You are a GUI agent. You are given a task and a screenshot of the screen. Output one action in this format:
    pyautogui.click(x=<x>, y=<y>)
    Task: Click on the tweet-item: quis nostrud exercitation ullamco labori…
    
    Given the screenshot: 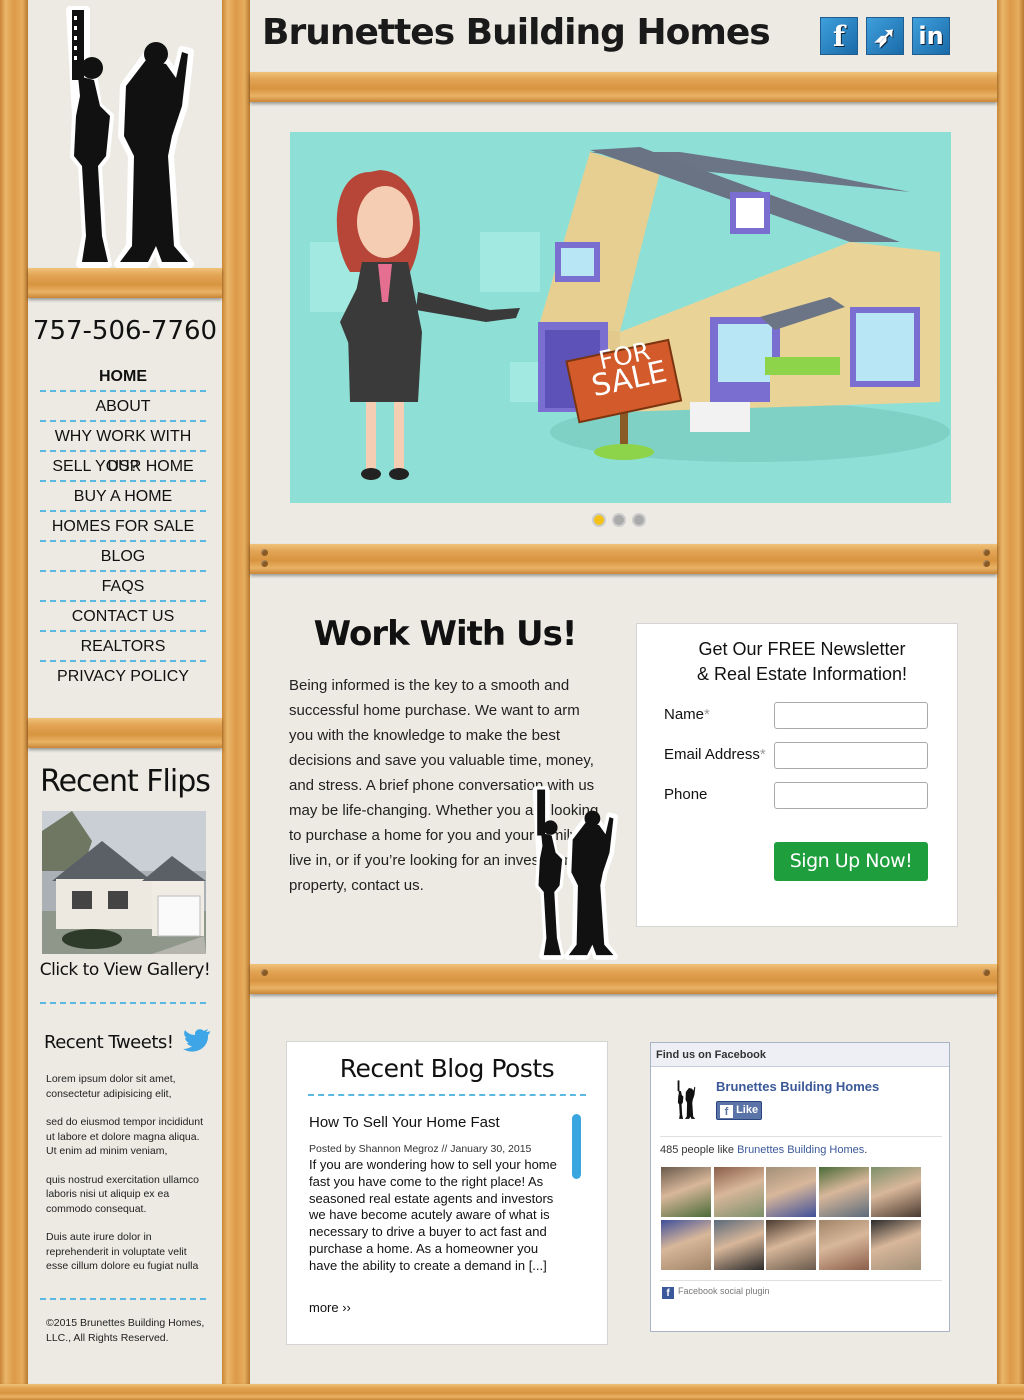 What is the action you would take?
    pyautogui.click(x=122, y=1194)
    